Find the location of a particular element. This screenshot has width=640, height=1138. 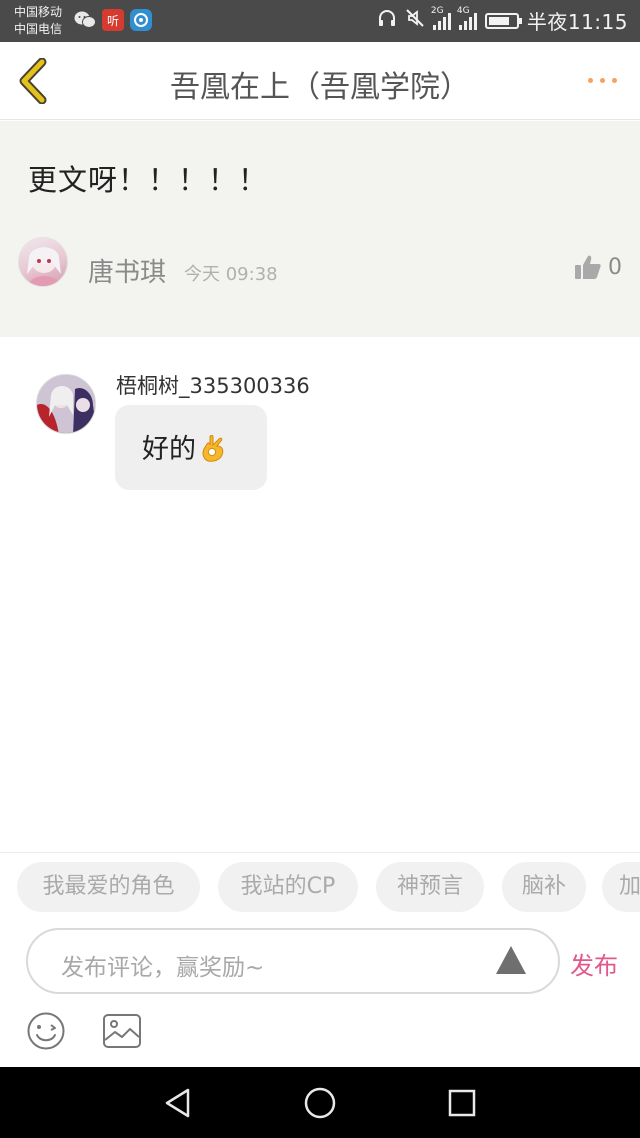

status-right: 2G 4G 半夜11:15 is located at coordinates (502, 20).